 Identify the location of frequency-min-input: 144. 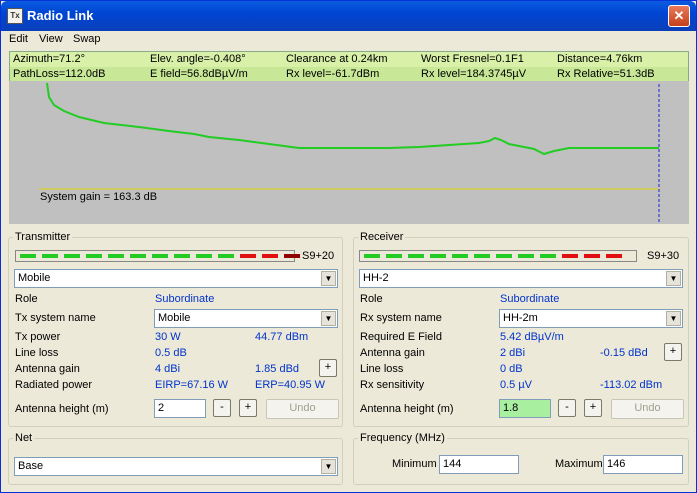
(479, 464).